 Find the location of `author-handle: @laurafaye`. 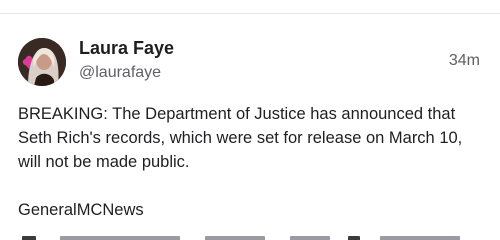

author-handle: @laurafaye is located at coordinates (120, 73).